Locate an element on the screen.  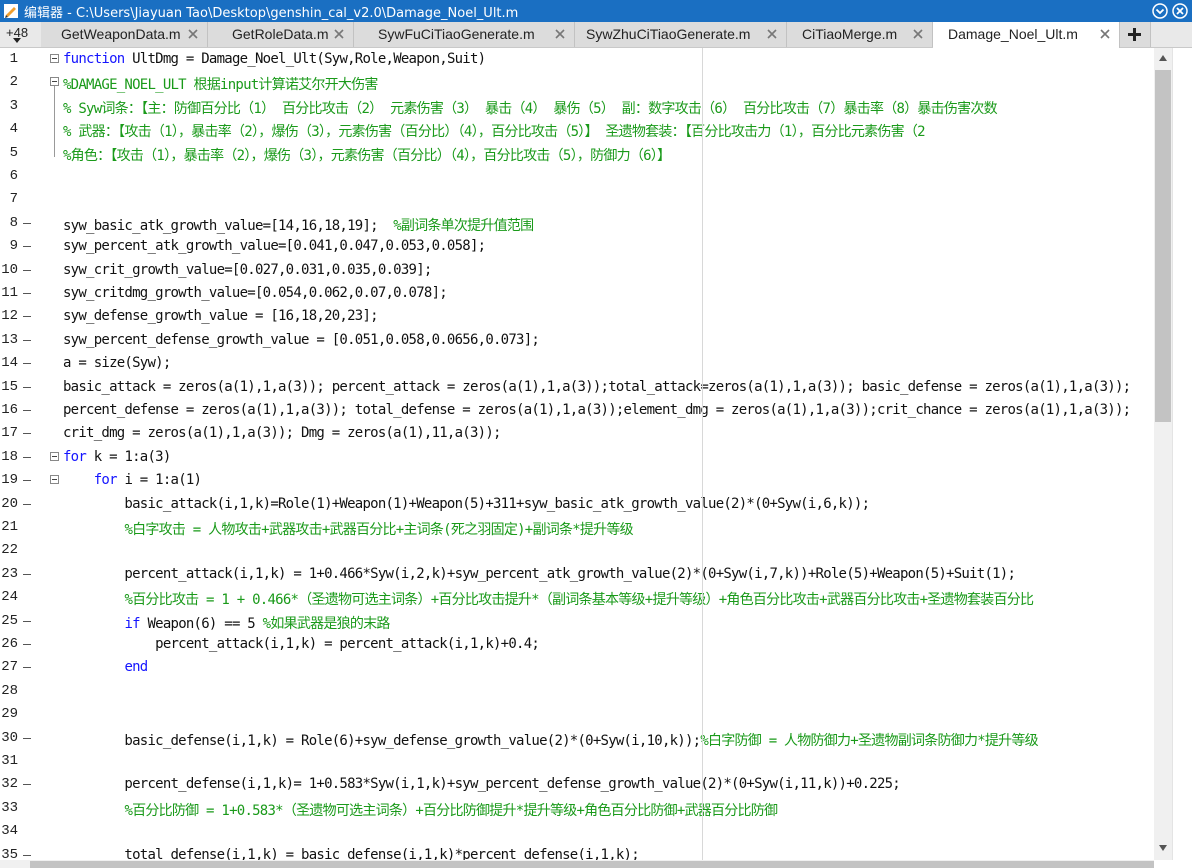
tab-citiaomerge: CiTiaoMerge.m is located at coordinates (860, 34).